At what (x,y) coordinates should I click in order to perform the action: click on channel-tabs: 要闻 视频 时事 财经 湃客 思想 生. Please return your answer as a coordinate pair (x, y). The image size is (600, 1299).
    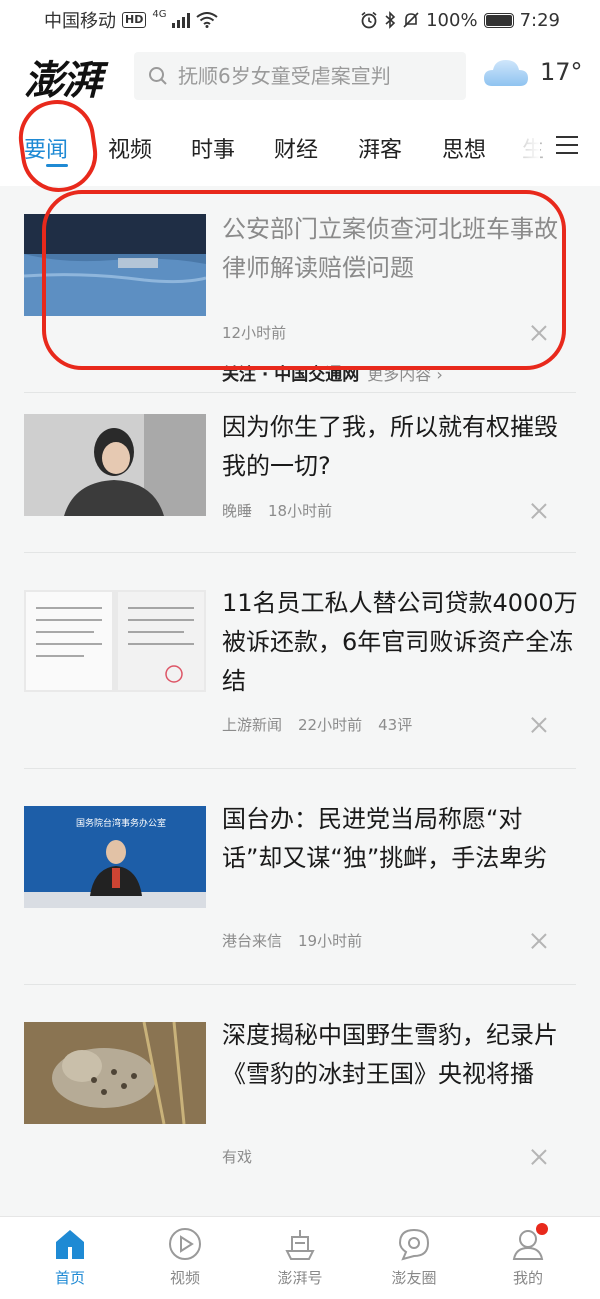
    Looking at the image, I should click on (300, 150).